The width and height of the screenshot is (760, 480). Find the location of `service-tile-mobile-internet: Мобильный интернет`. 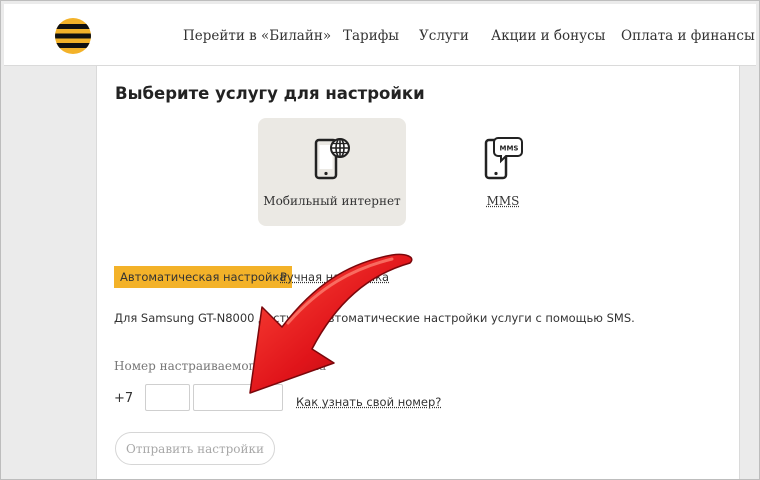

service-tile-mobile-internet: Мобильный интернет is located at coordinates (332, 172).